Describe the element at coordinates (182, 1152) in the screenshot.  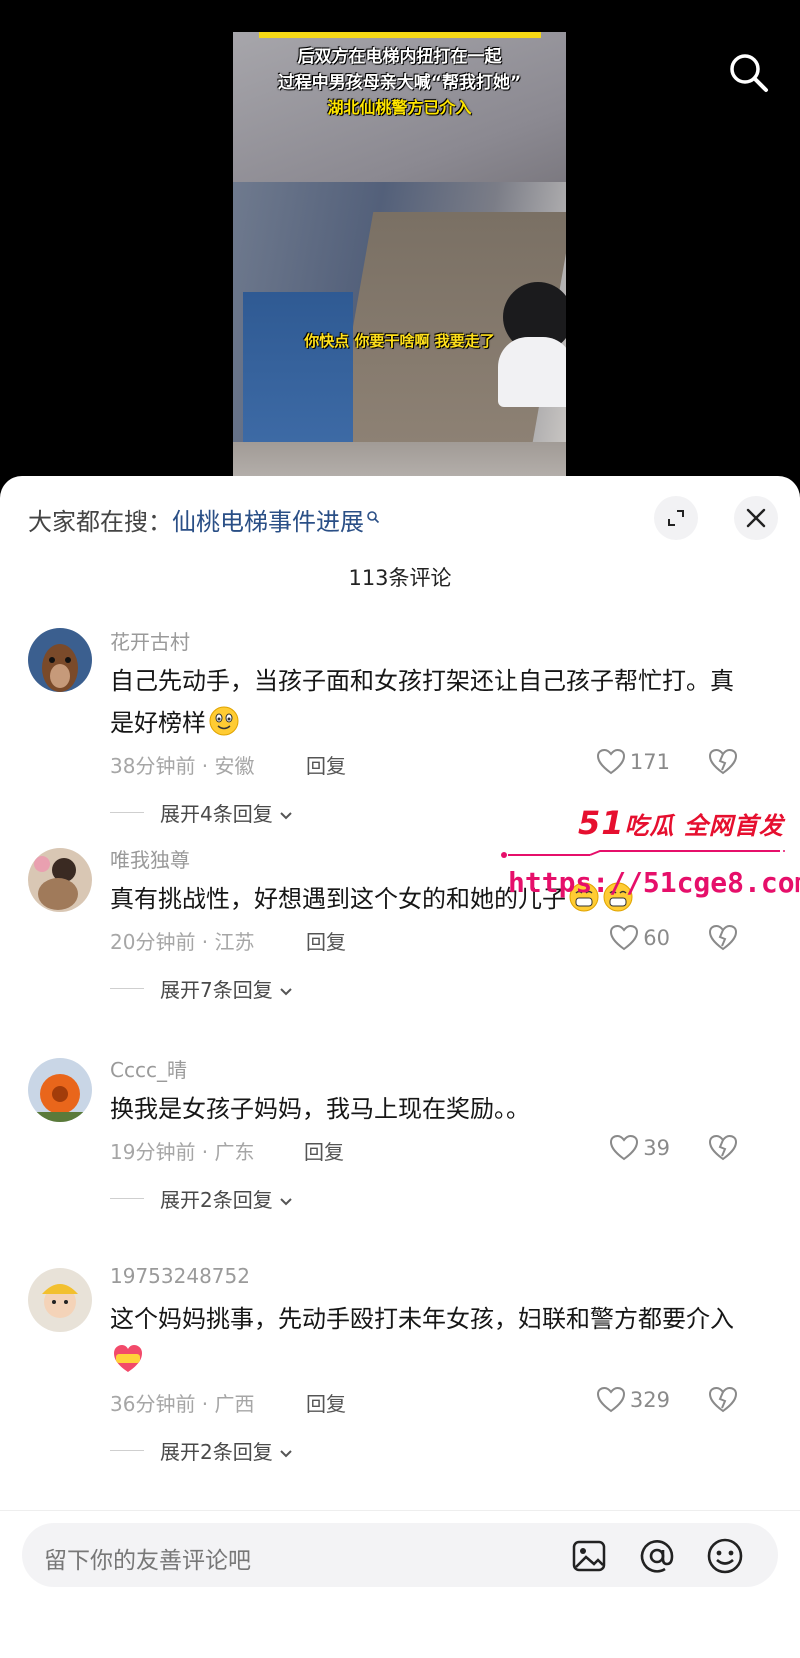
I see `comment-time-location: 19分钟前 · 广东` at that location.